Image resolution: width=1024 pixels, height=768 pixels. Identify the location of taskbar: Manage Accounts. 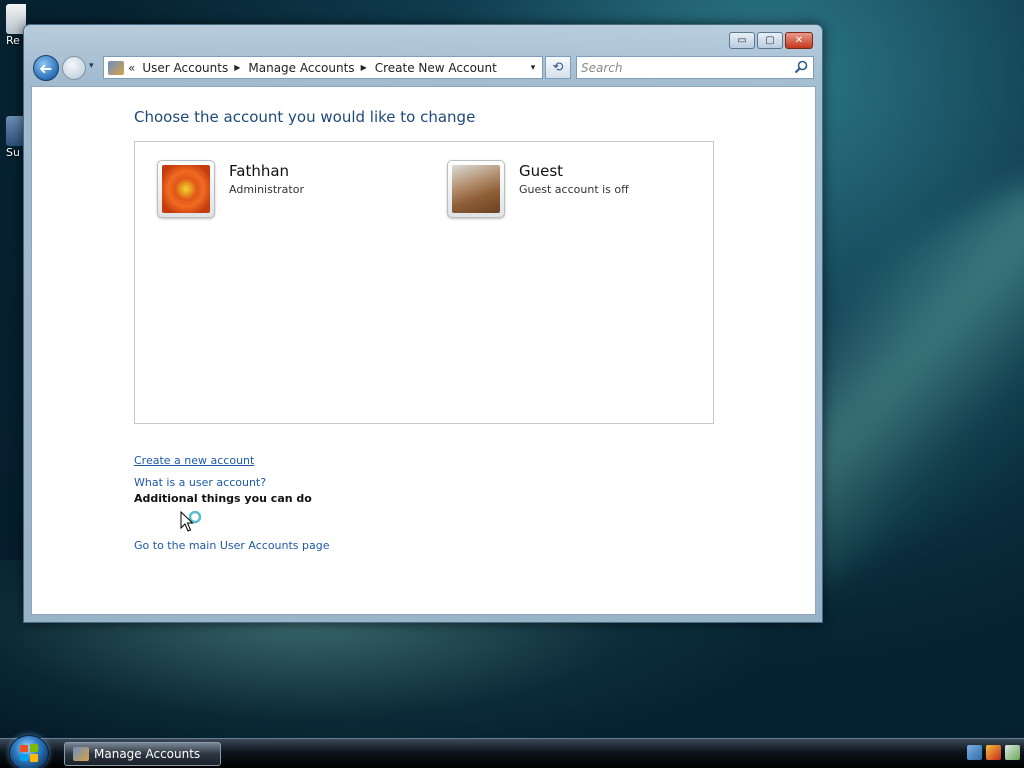
(512, 751).